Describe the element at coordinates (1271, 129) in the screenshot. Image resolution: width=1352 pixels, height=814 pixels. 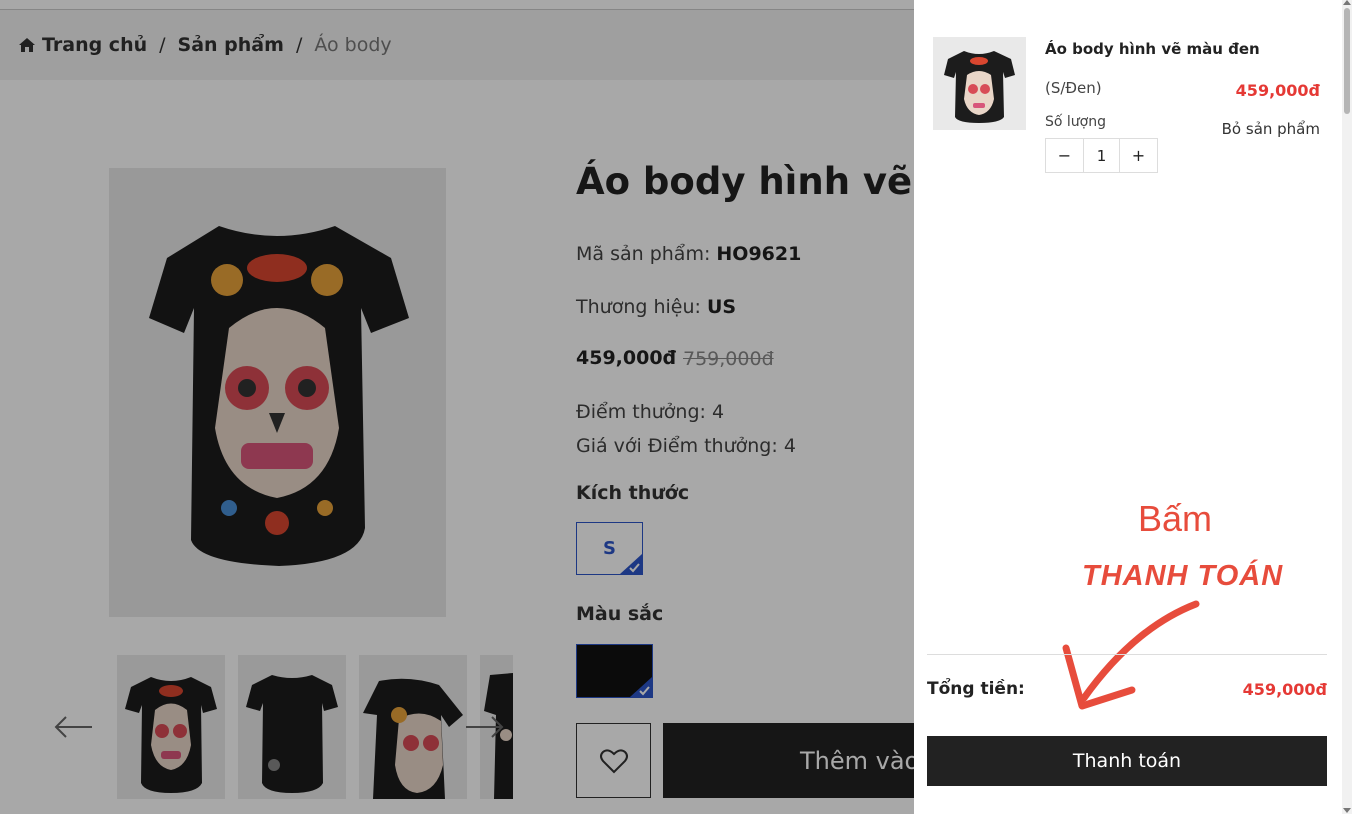
I see `remove-item-link: Bỏ sản phẩm` at that location.